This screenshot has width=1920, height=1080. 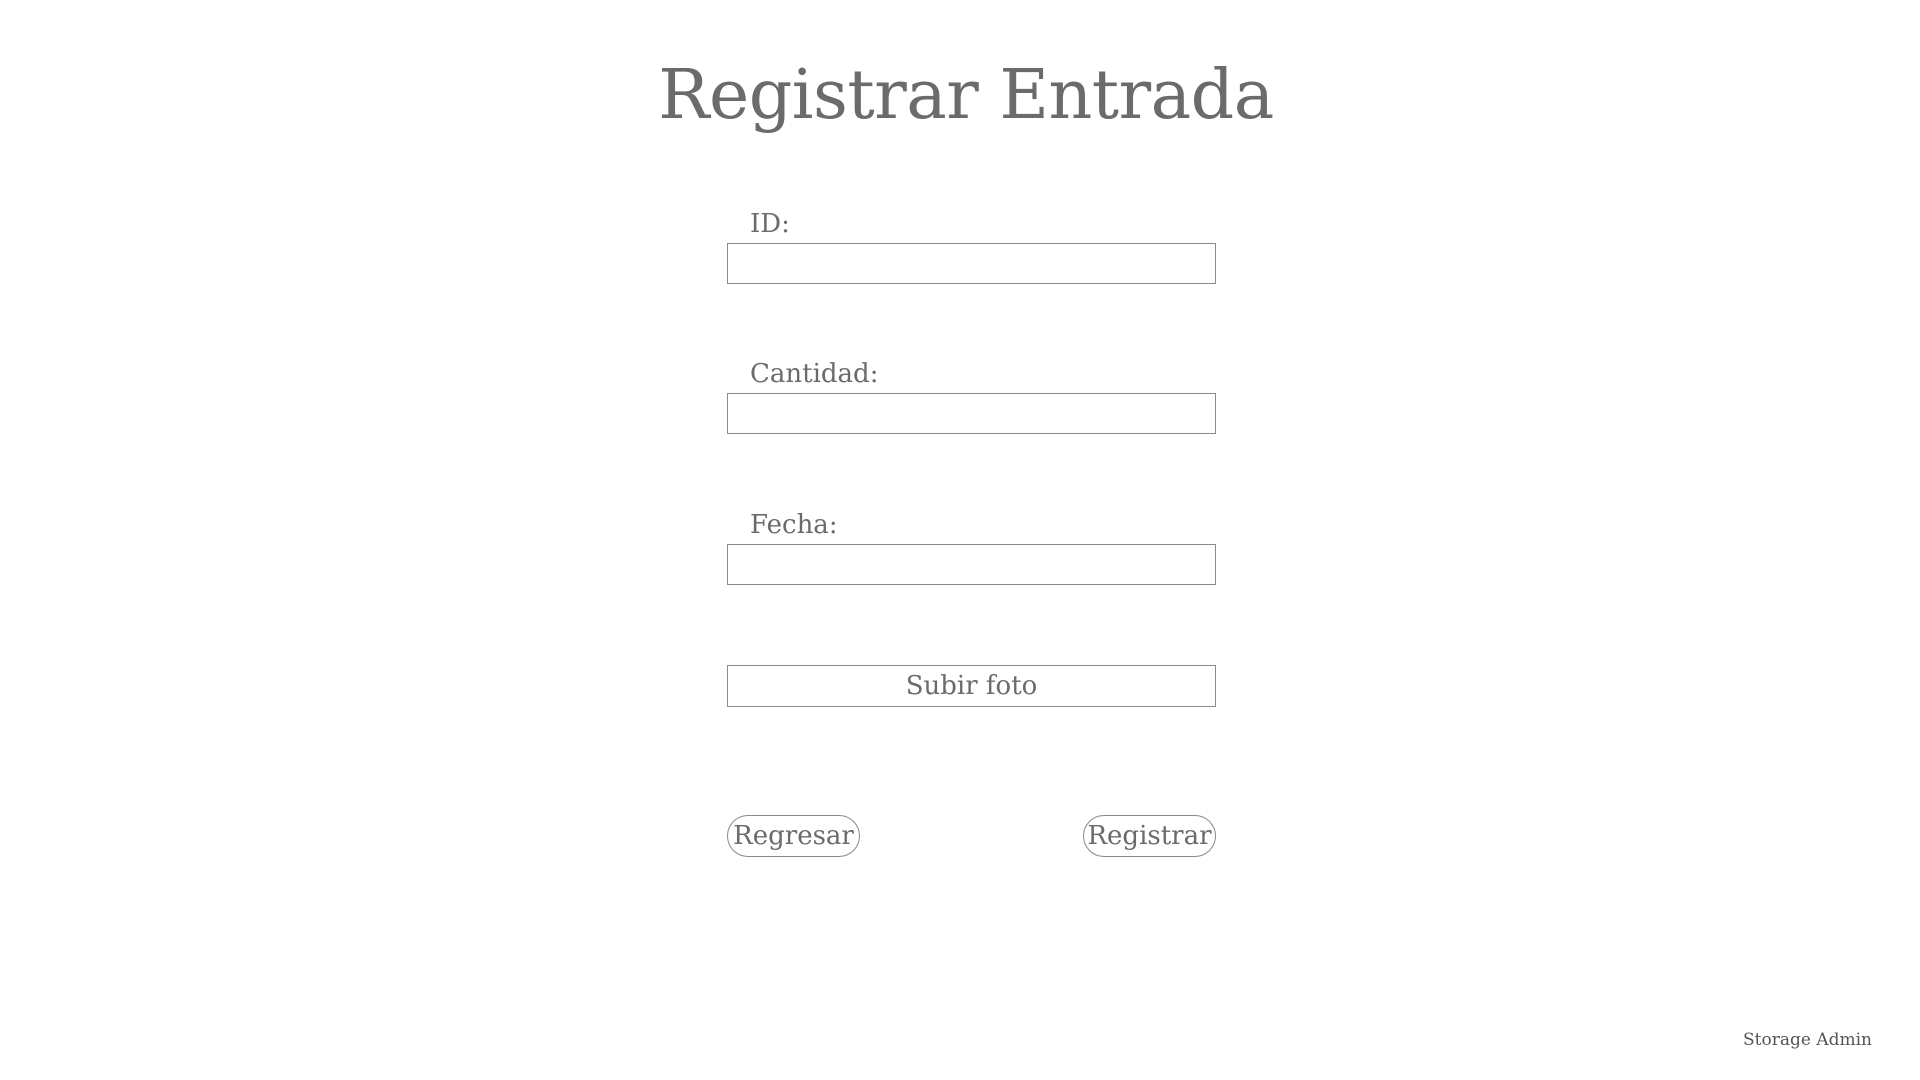 I want to click on fecha-label: Fecha:, so click(x=794, y=525).